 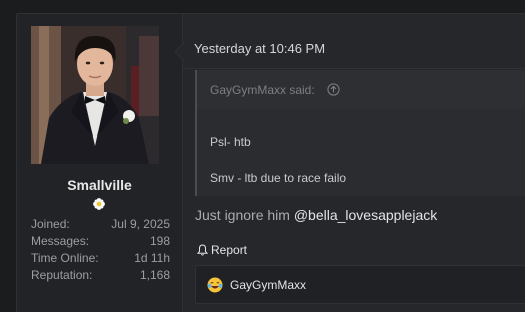 What do you see at coordinates (159, 241) in the screenshot?
I see `stat-value: 198` at bounding box center [159, 241].